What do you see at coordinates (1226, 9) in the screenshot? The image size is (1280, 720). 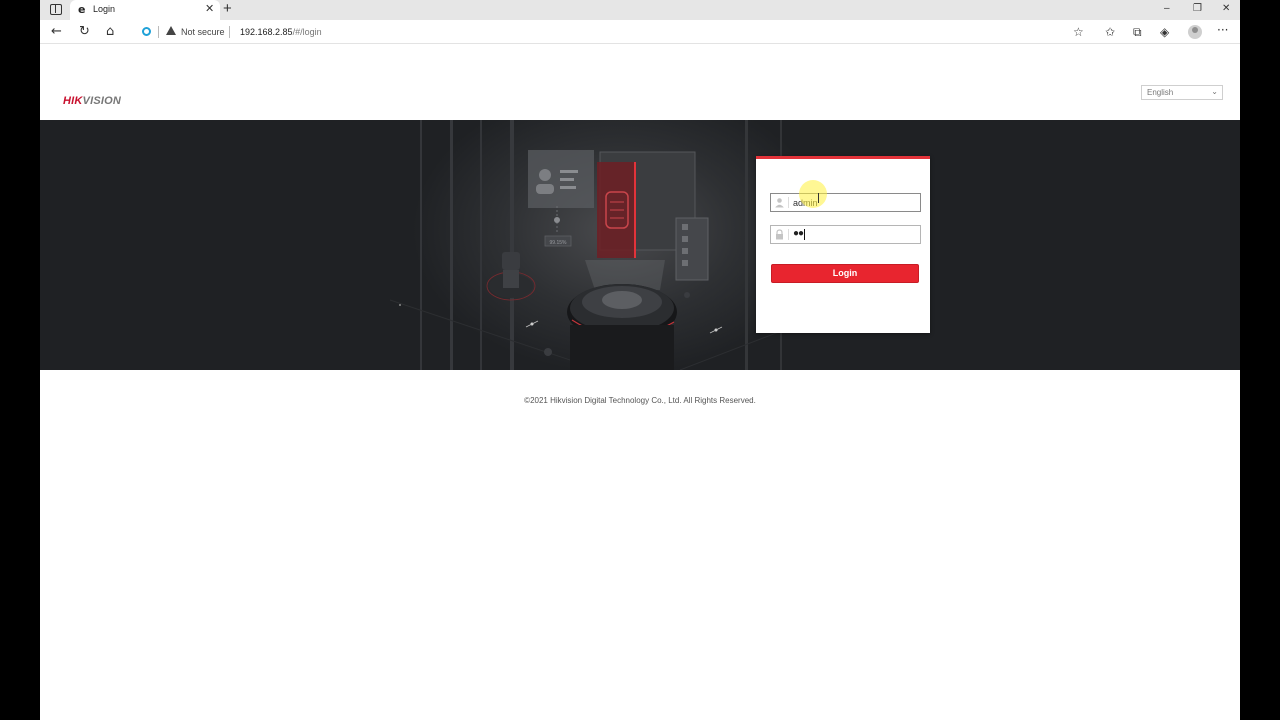 I see `window-close-icon: ✕` at bounding box center [1226, 9].